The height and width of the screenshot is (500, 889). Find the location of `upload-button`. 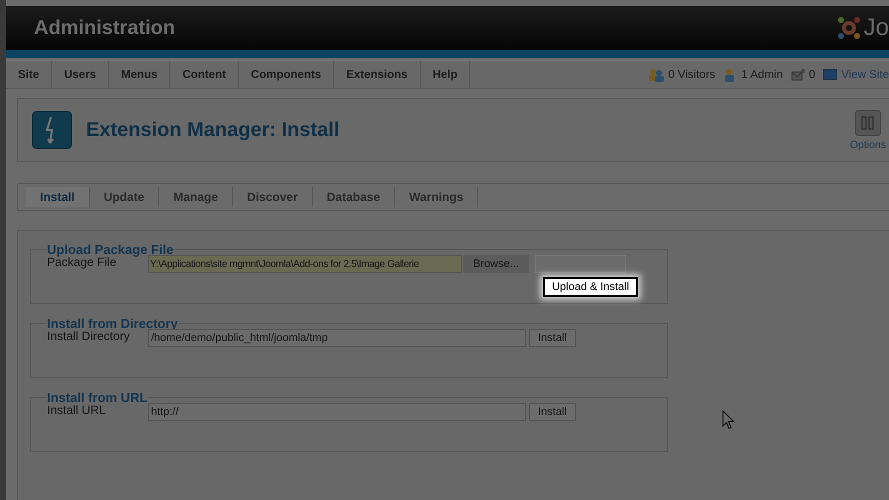

upload-button is located at coordinates (580, 264).